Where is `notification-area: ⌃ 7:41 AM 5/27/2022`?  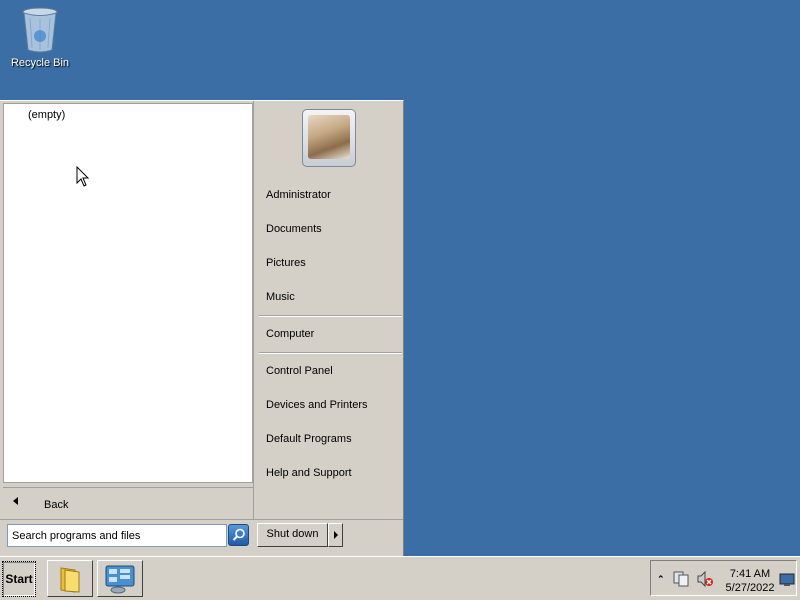 notification-area: ⌃ 7:41 AM 5/27/2022 is located at coordinates (723, 578).